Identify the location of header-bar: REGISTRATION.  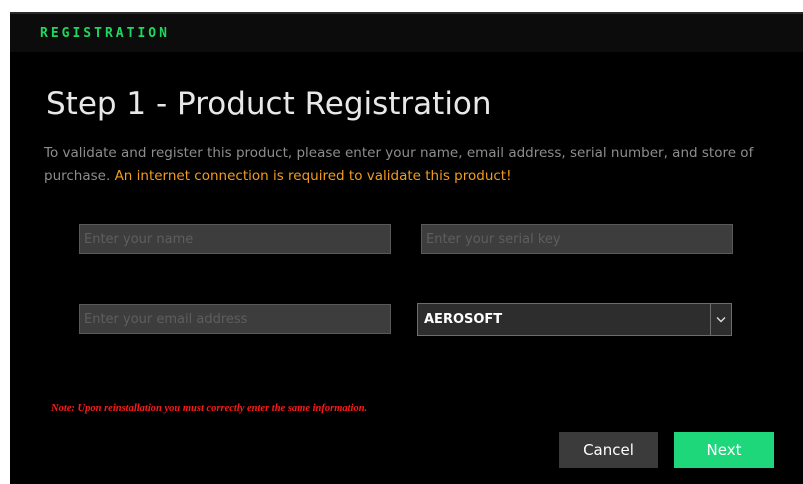
(406, 32).